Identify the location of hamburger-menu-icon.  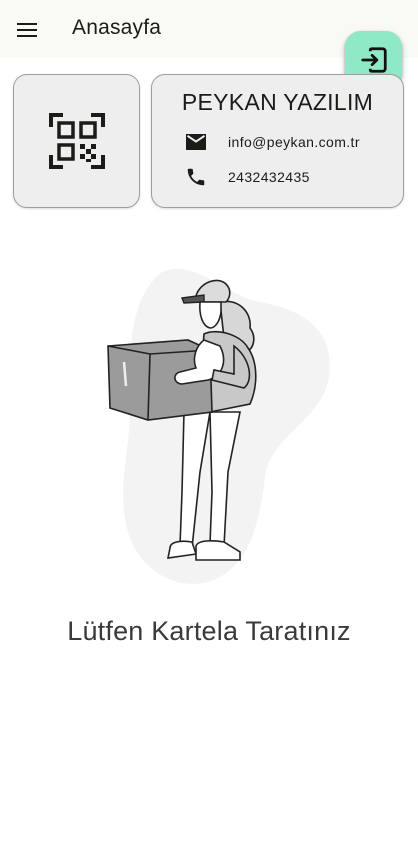
(27, 30).